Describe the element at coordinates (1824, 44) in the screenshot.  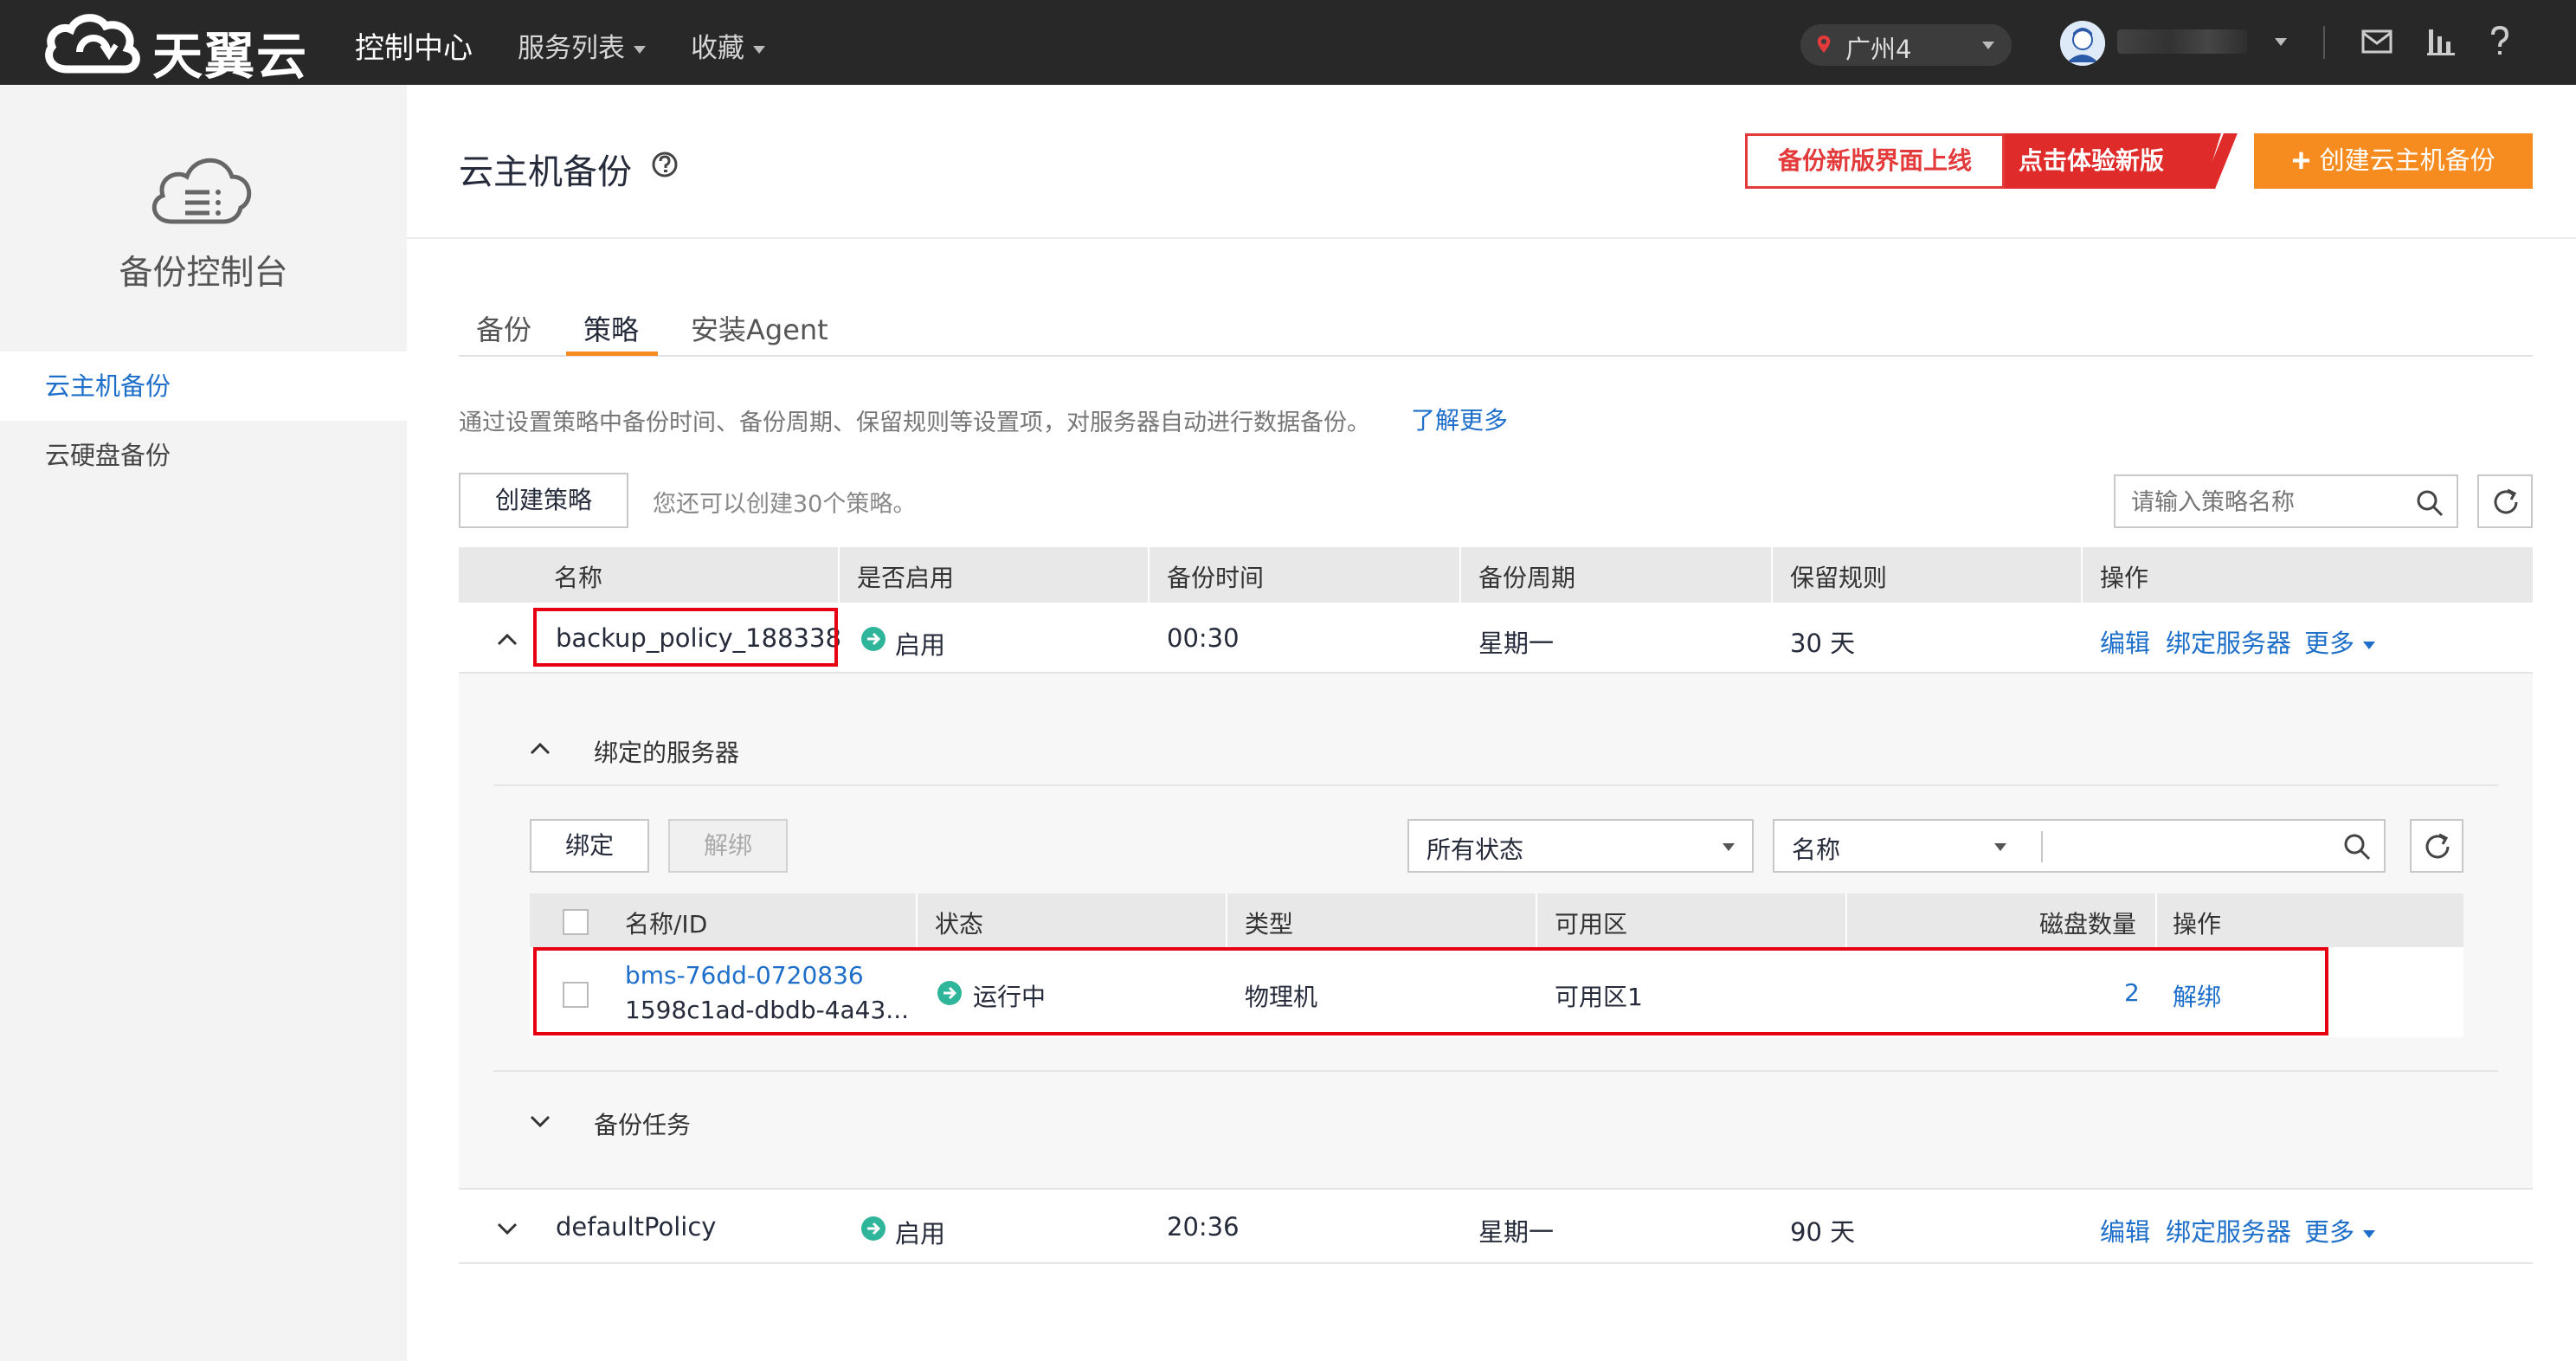
I see `location-pin-icon` at that location.